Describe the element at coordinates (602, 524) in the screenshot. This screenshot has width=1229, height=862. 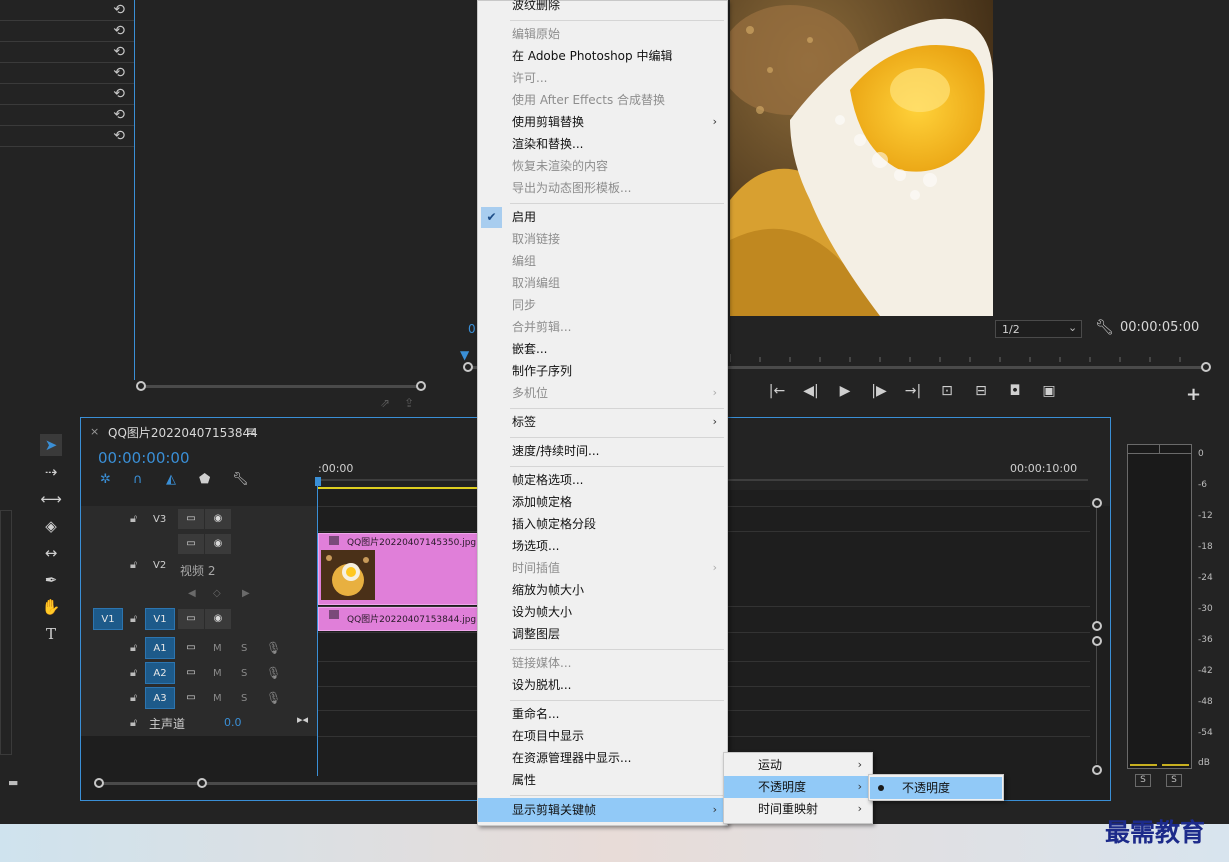
I see `menu-item-insert-frame-hold: 插入帧定格分段` at that location.